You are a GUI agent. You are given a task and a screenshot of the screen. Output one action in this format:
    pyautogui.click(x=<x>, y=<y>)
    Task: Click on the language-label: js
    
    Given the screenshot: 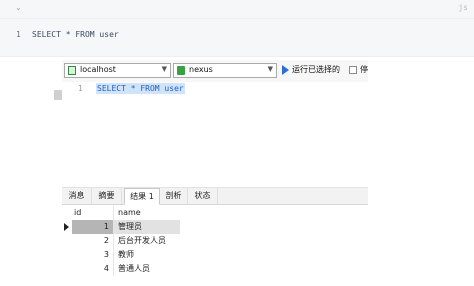 What is the action you would take?
    pyautogui.click(x=463, y=7)
    